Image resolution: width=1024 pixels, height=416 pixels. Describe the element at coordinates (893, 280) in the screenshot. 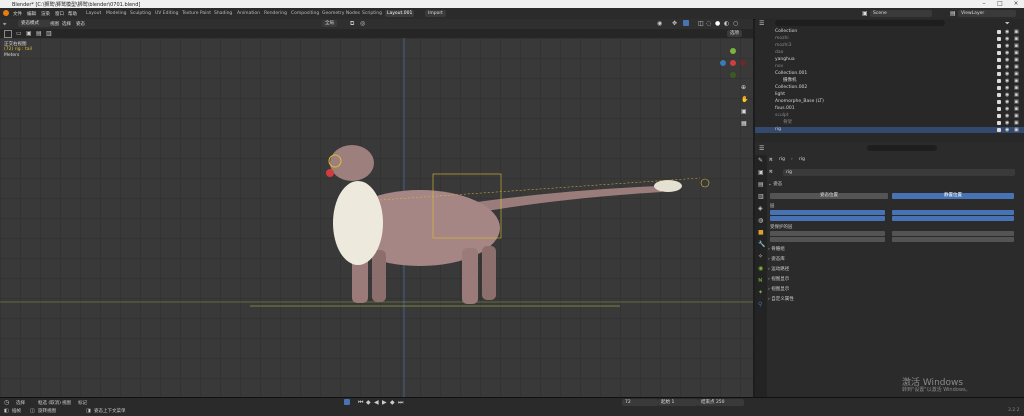

I see `section-viewport-display: › 视图显示` at that location.